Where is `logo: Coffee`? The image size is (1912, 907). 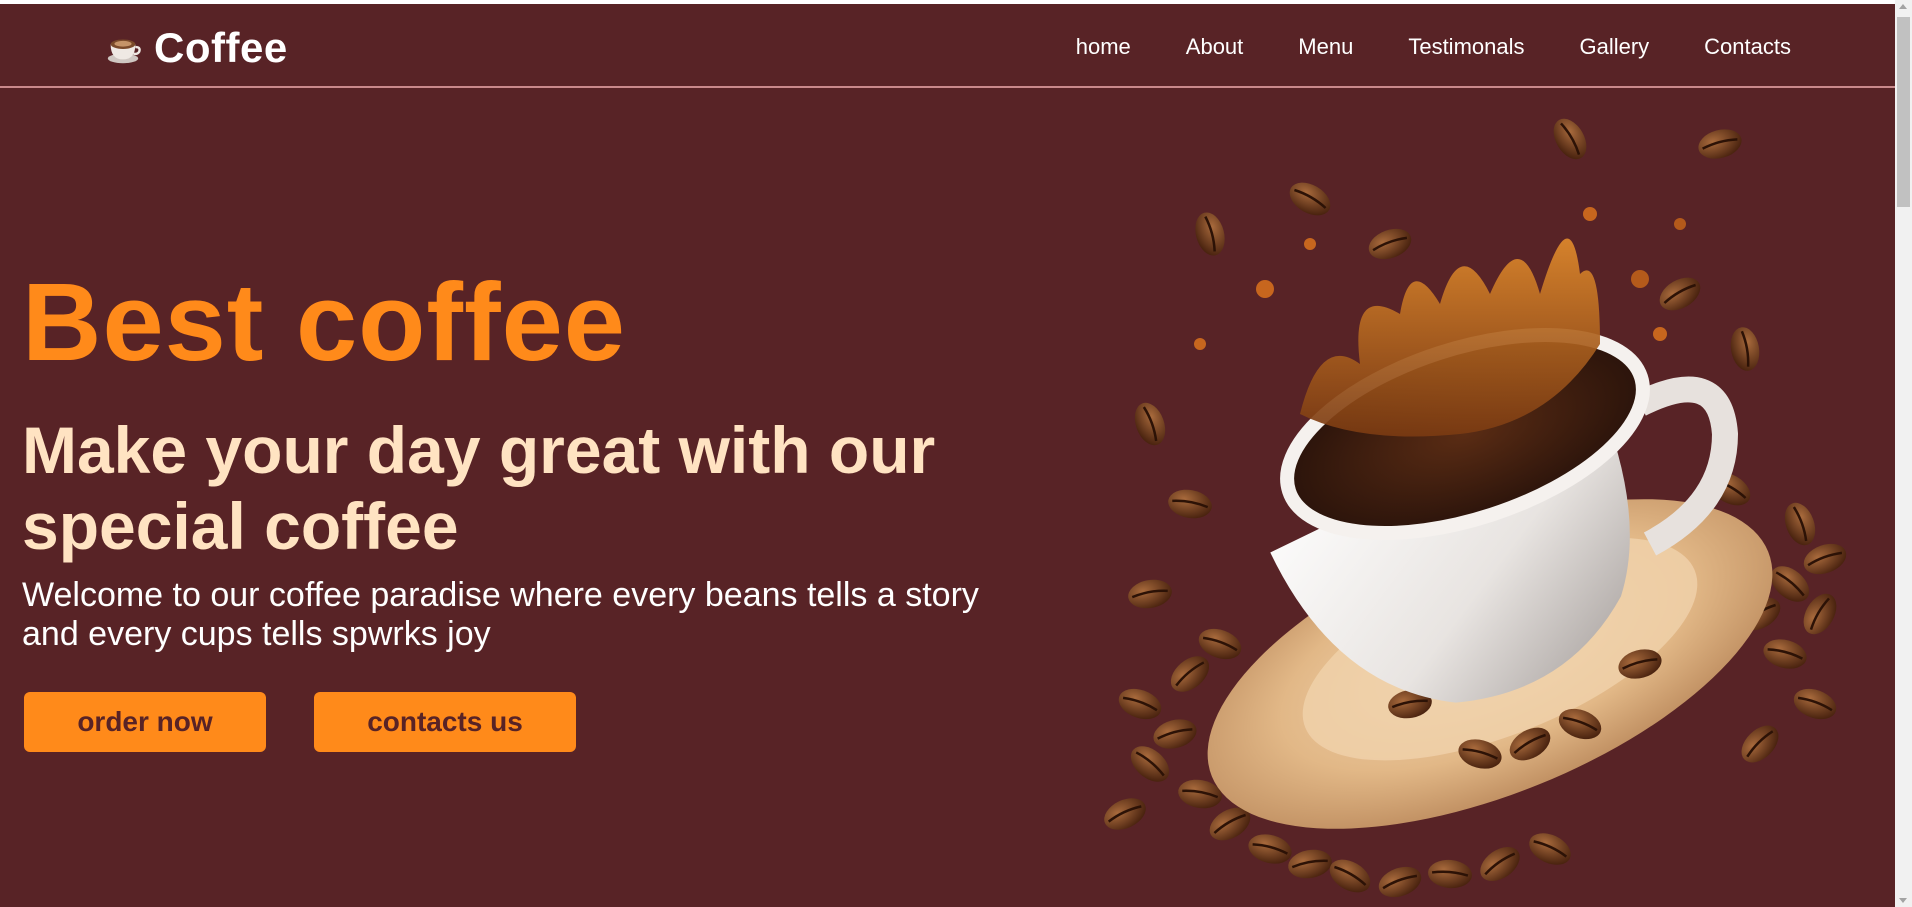 logo: Coffee is located at coordinates (196, 48).